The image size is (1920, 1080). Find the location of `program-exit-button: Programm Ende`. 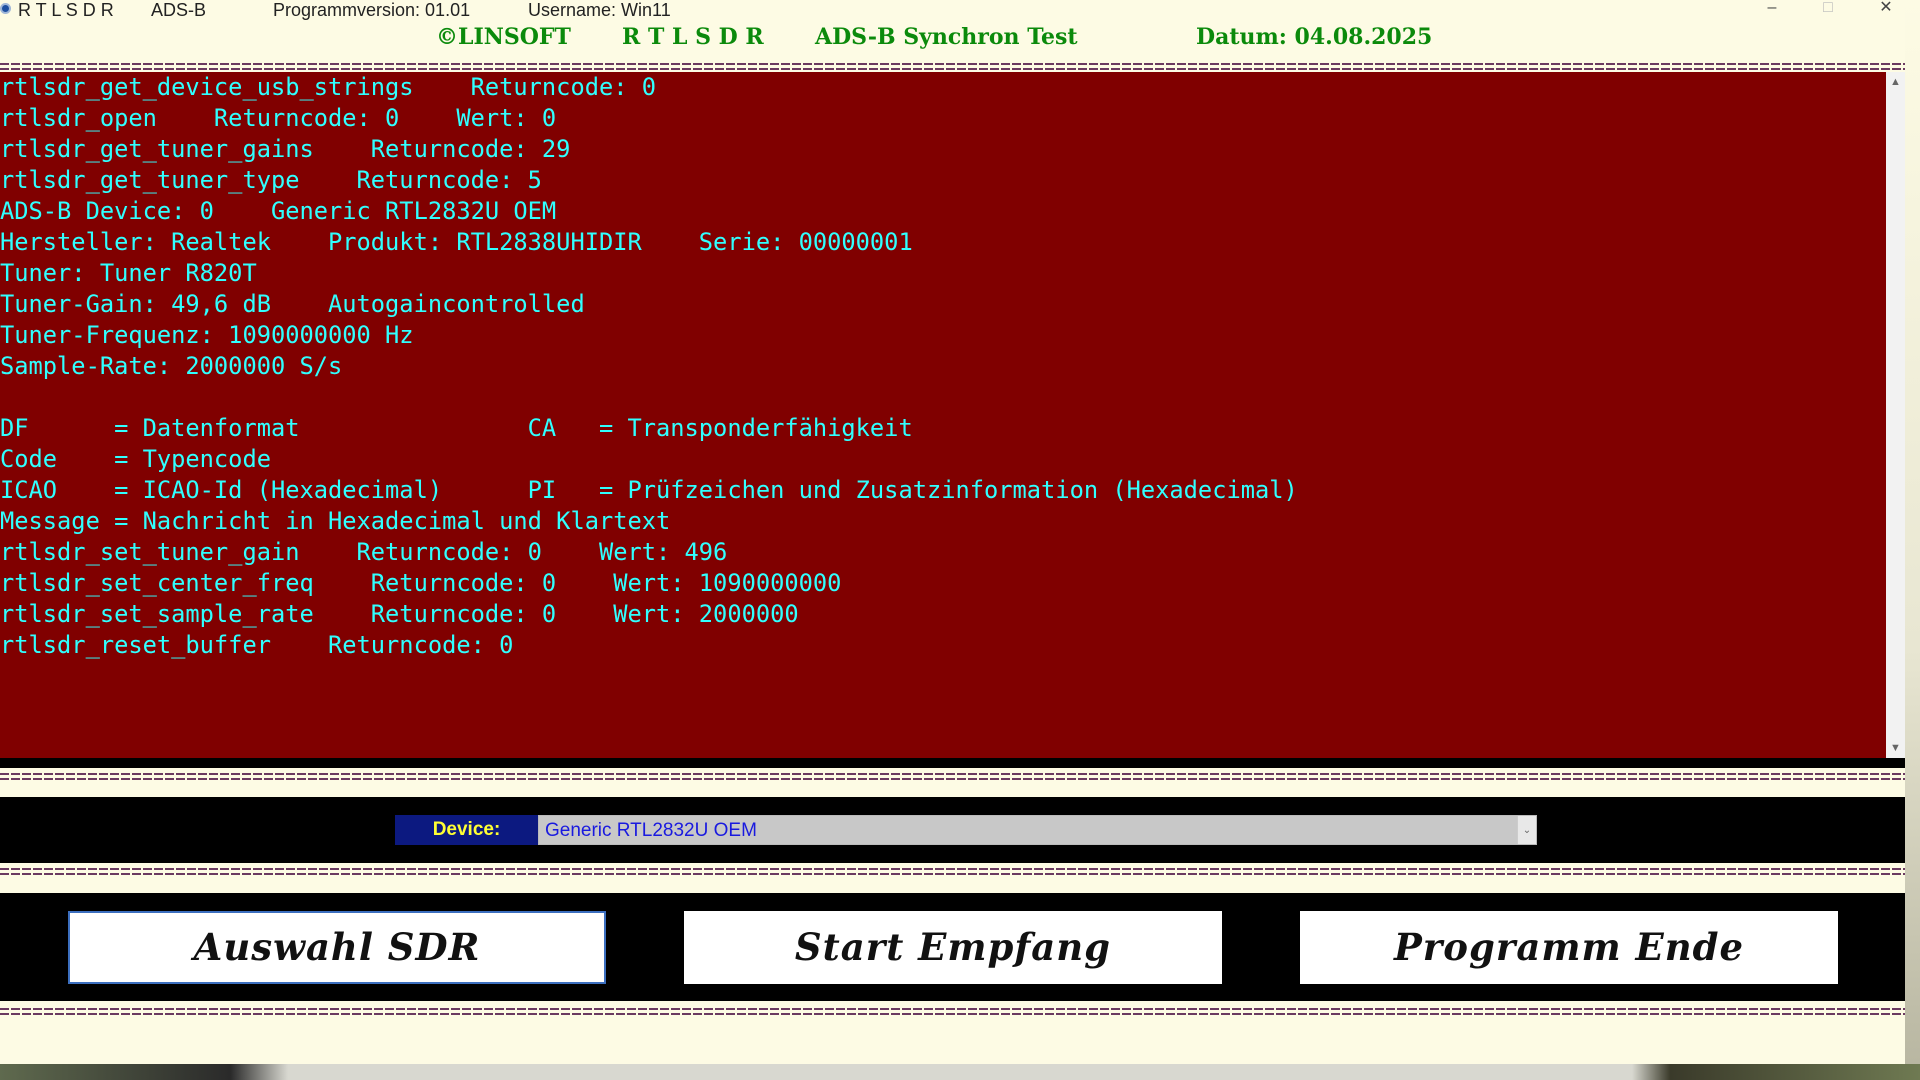

program-exit-button: Programm Ende is located at coordinates (1569, 947).